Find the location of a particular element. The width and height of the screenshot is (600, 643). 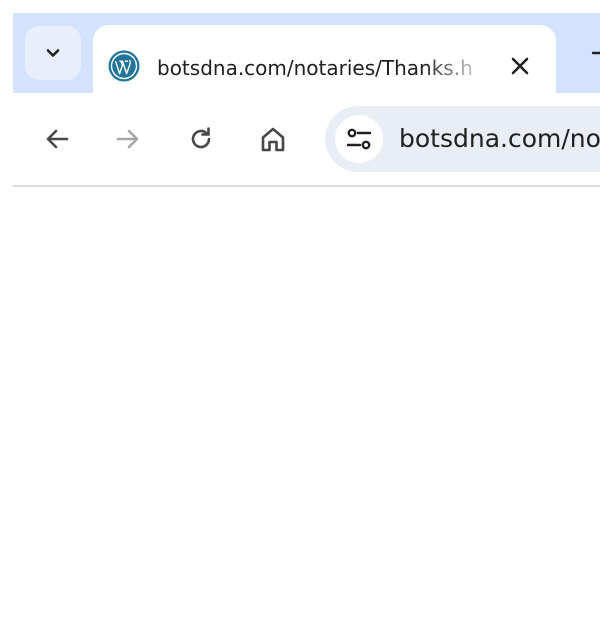

home-button is located at coordinates (273, 139).